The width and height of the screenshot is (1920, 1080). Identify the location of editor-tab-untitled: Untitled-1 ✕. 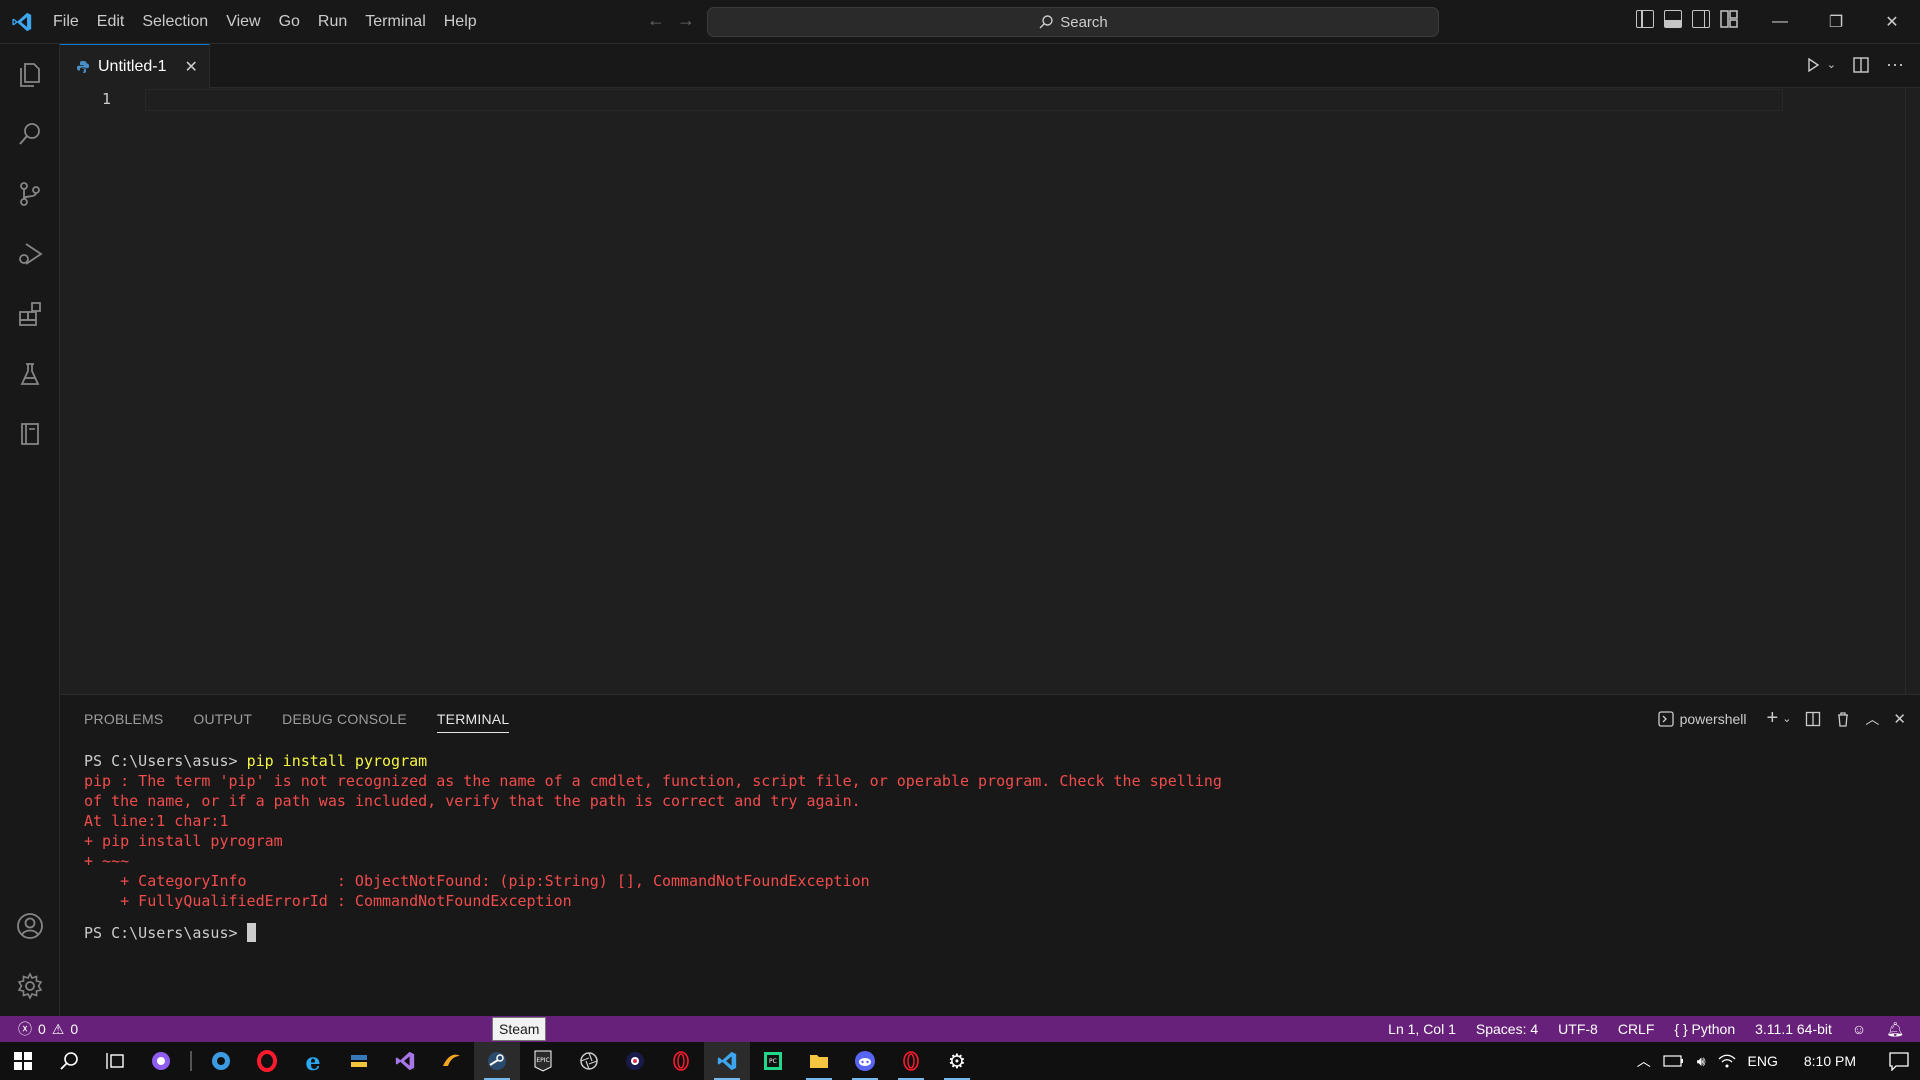
(135, 66).